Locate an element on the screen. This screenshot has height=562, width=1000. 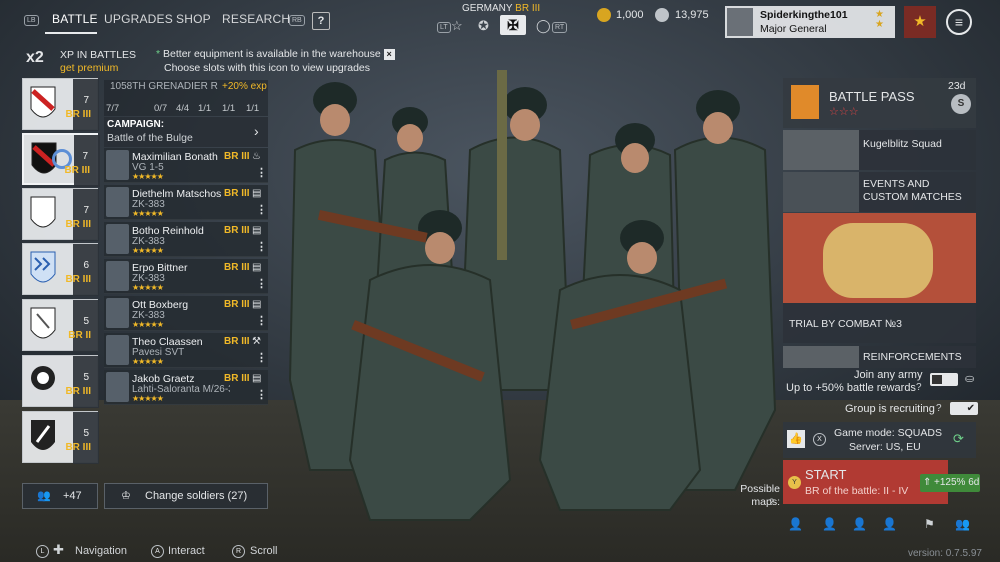
toggle-knob is located at coordinates (937, 379).